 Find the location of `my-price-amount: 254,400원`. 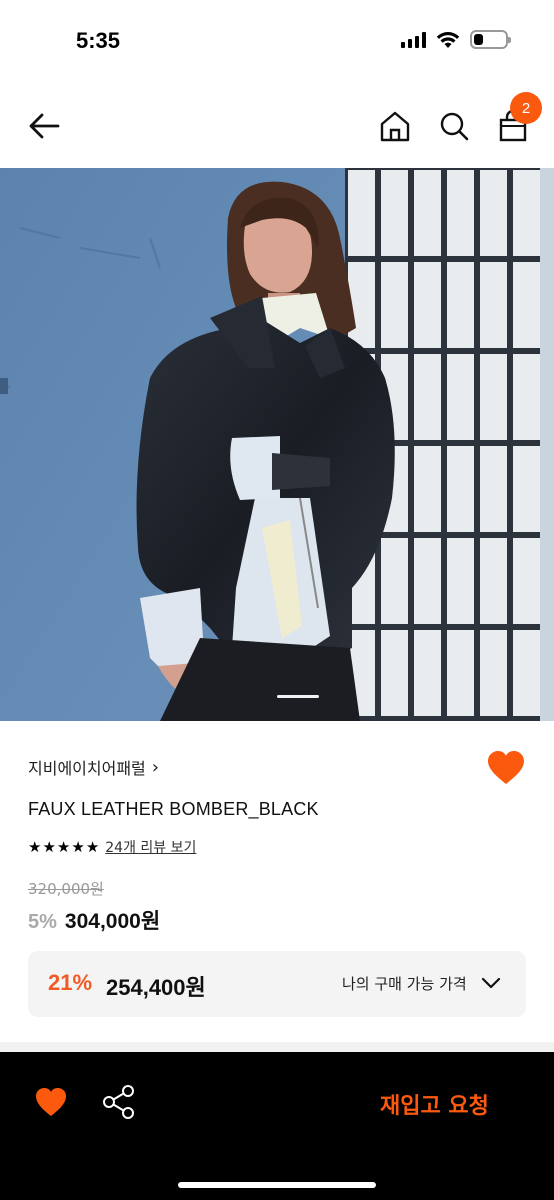

my-price-amount: 254,400원 is located at coordinates (156, 987).